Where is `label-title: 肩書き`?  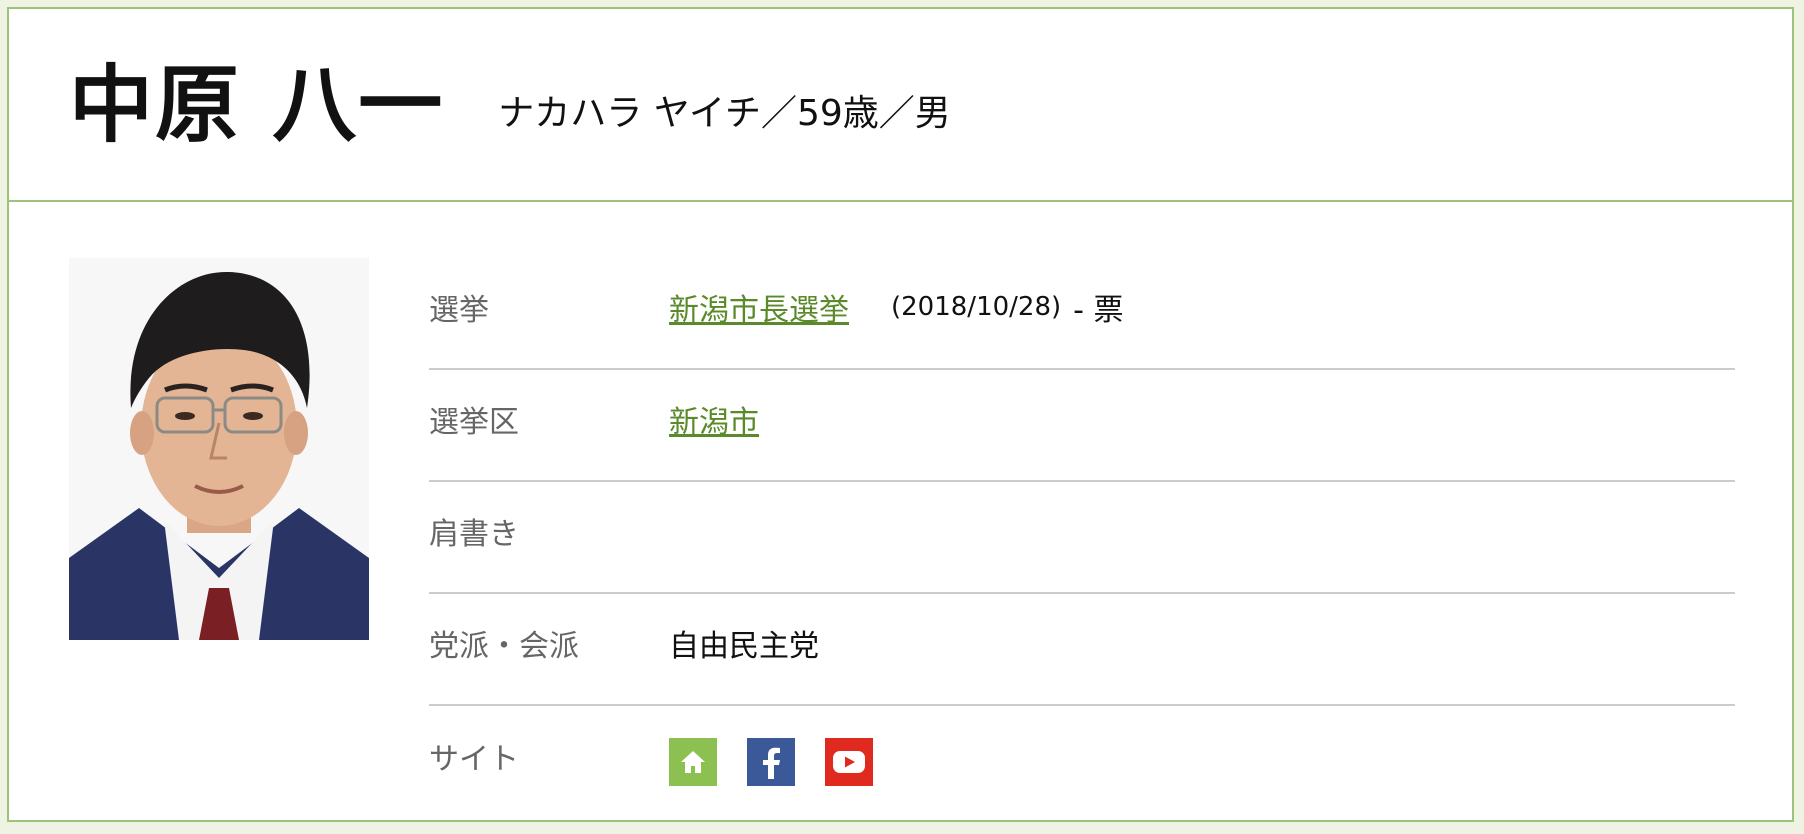 label-title: 肩書き is located at coordinates (474, 534).